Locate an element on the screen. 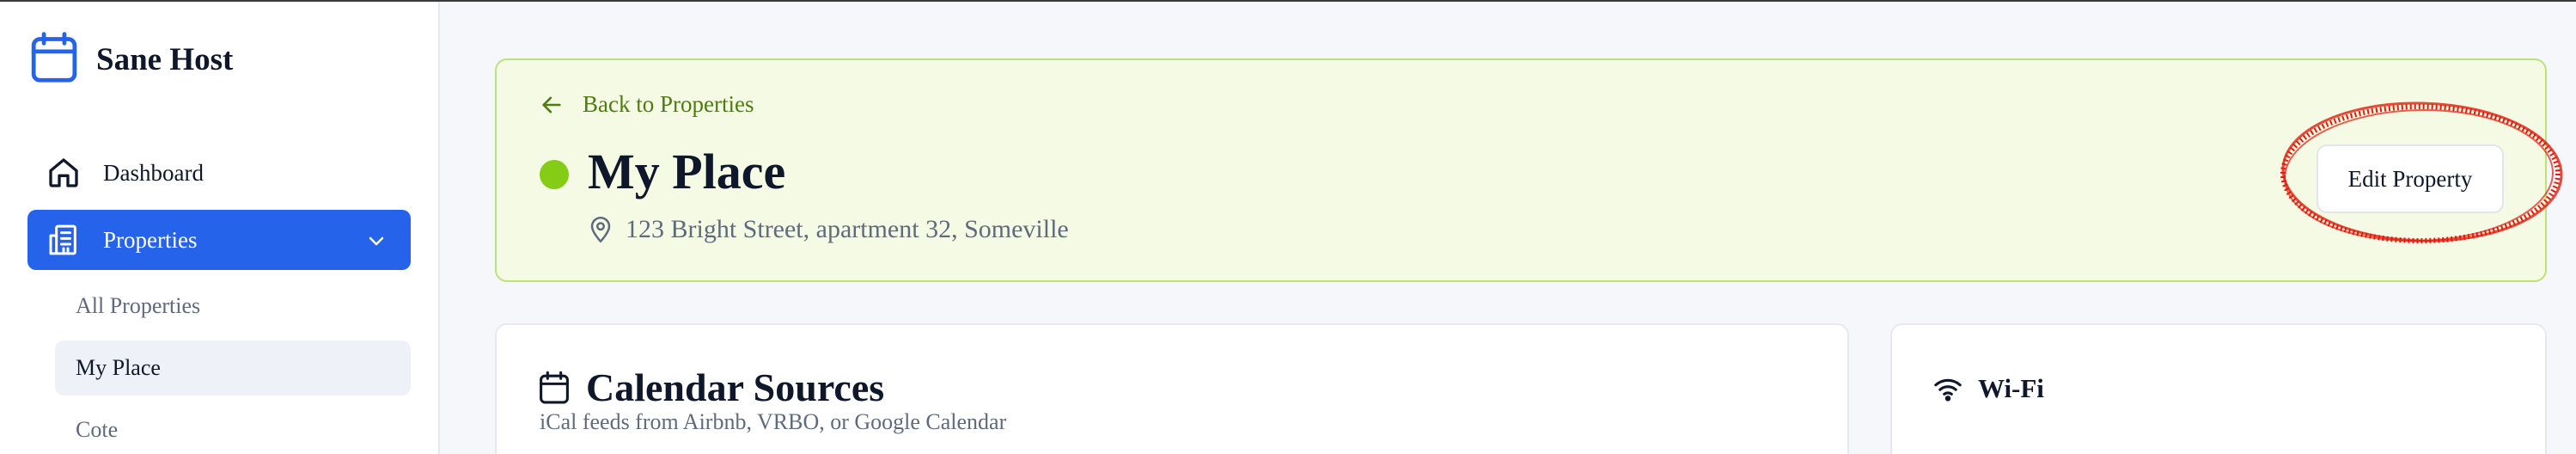  card-header: Wi-Fi is located at coordinates (1989, 388).